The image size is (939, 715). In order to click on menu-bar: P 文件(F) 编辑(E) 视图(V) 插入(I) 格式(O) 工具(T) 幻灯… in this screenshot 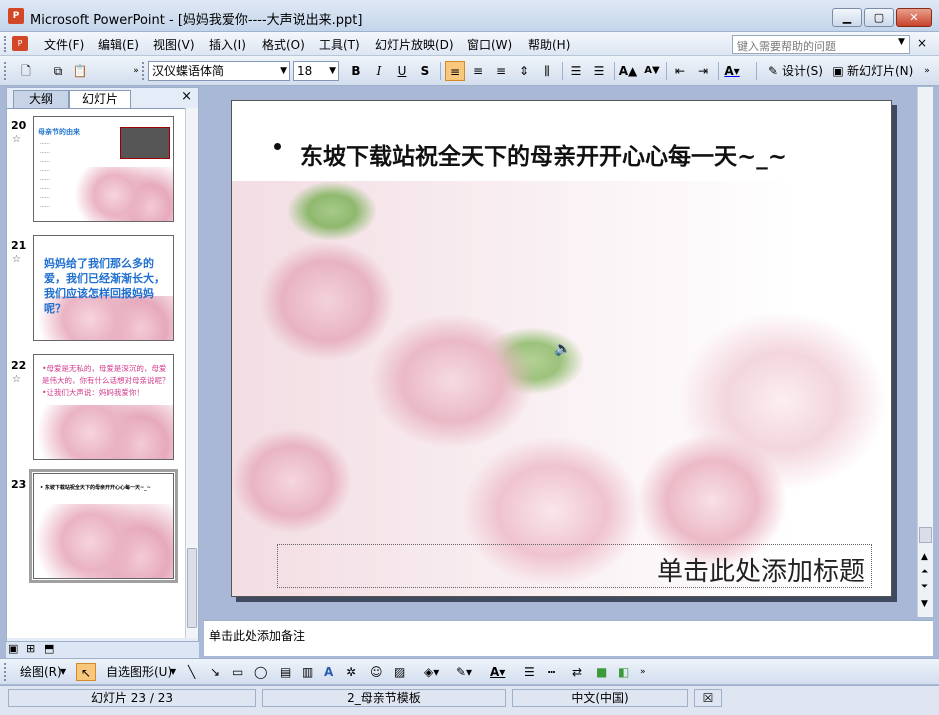, I will do `click(469, 44)`.